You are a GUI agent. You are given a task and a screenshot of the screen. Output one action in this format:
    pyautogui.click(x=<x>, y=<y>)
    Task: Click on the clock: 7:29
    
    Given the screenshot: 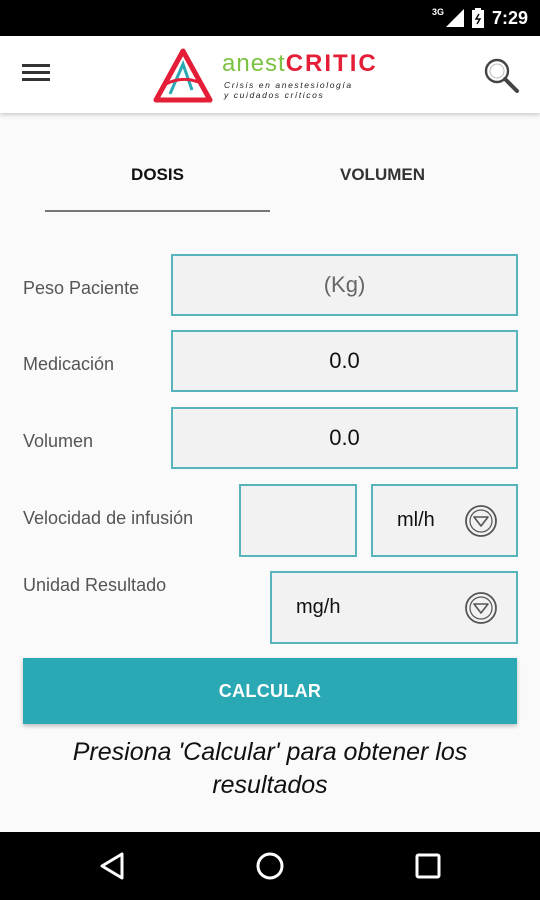 What is the action you would take?
    pyautogui.click(x=509, y=17)
    